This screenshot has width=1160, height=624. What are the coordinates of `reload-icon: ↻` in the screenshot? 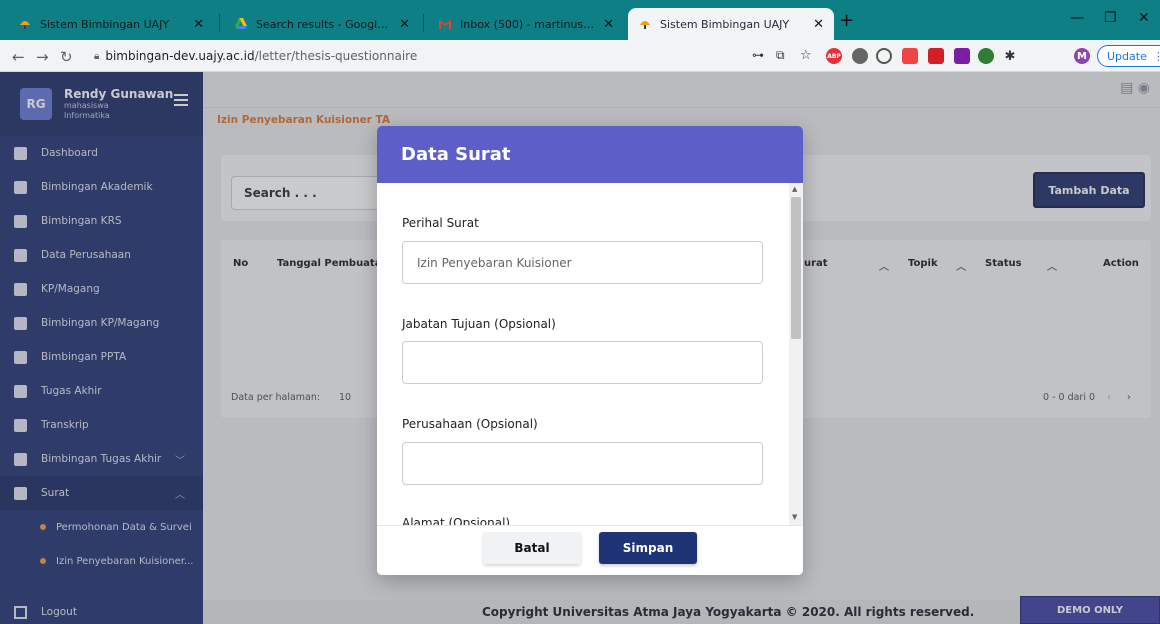 It's located at (66, 57).